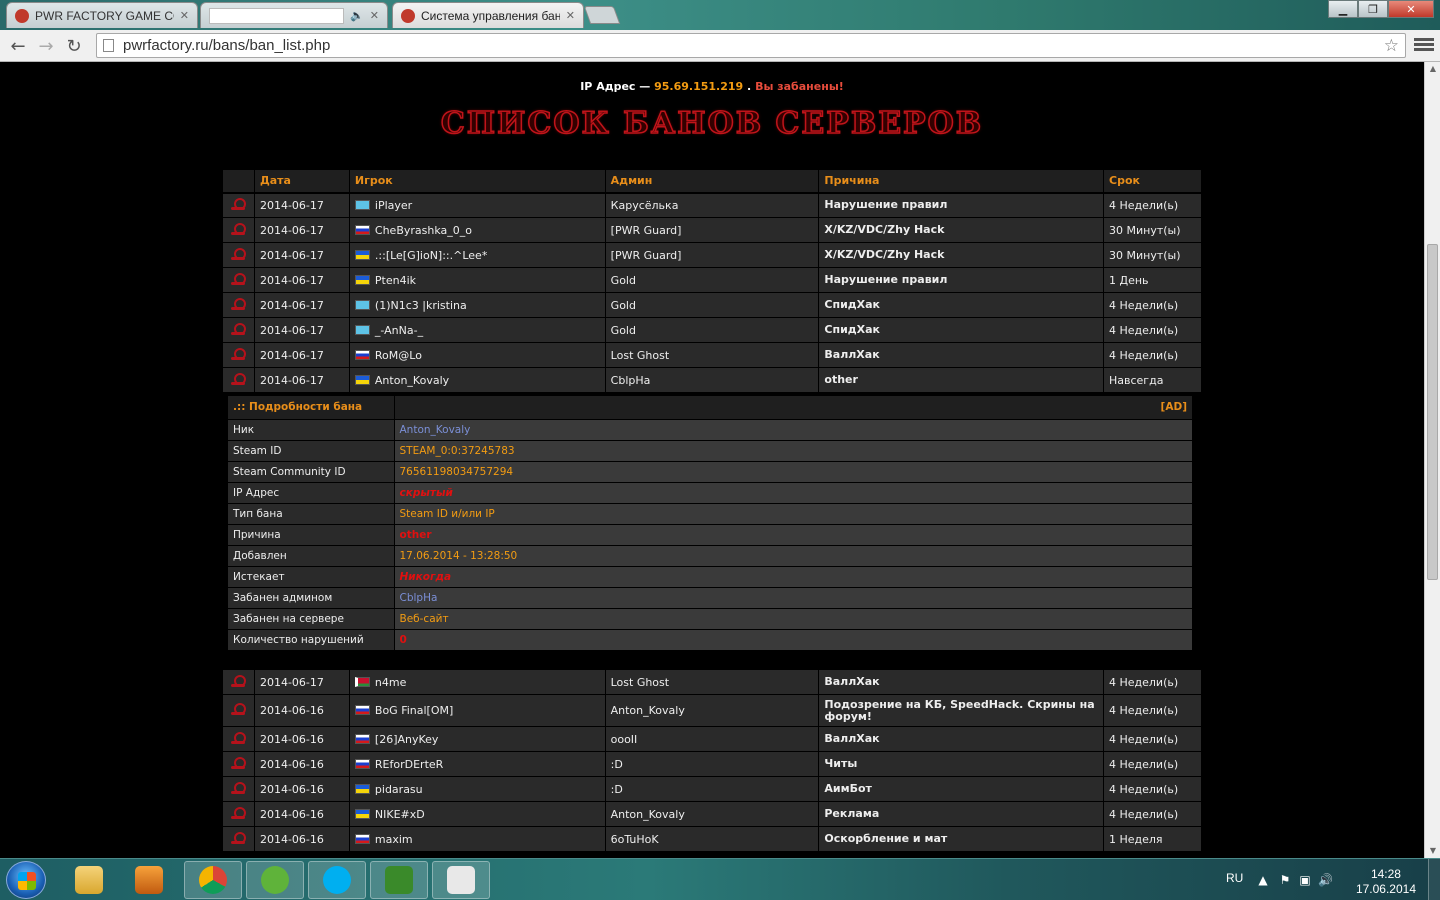 This screenshot has height=900, width=1440. I want to click on player-name: n4me, so click(390, 682).